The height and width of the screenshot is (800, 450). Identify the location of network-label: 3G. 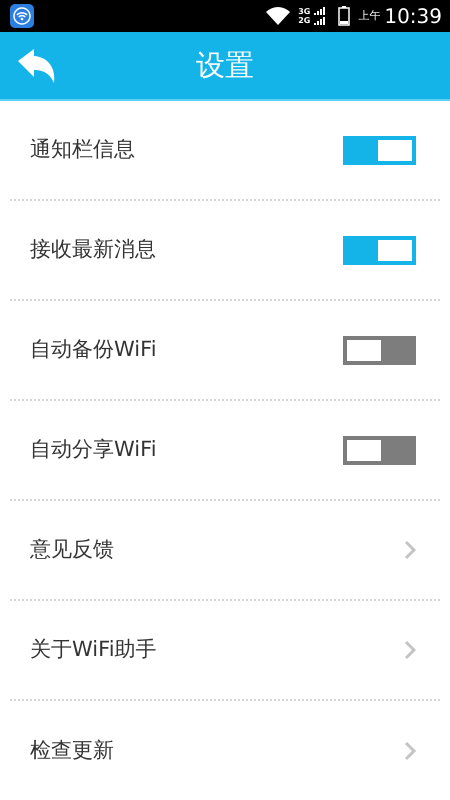
(304, 11).